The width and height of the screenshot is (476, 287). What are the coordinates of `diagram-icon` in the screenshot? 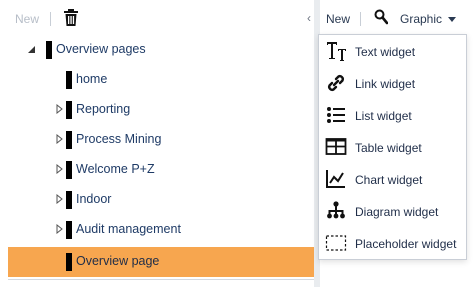 It's located at (336, 211).